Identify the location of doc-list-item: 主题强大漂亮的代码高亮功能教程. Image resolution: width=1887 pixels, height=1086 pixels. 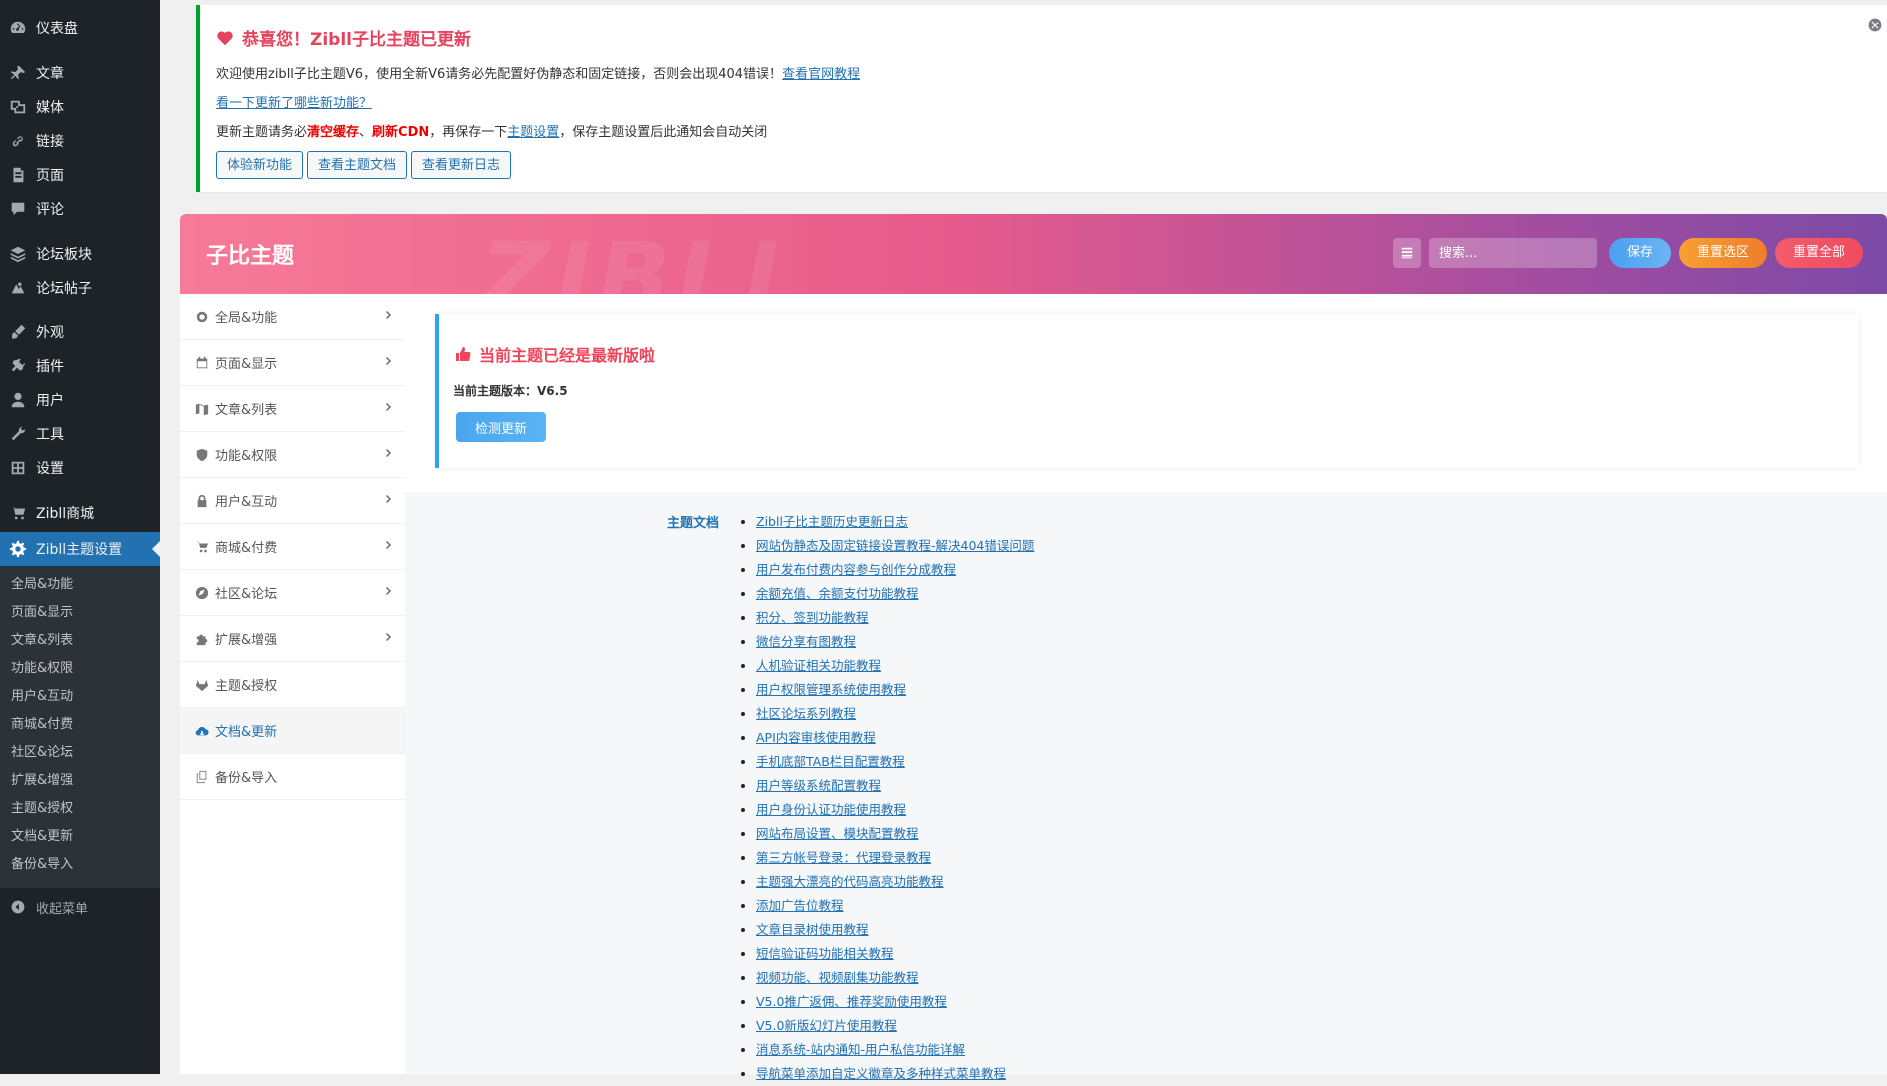
(895, 882).